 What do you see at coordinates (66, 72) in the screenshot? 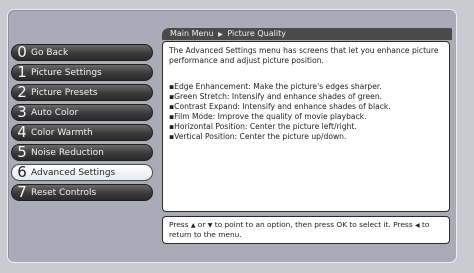
I see `menu-item-label: Picture Settings` at bounding box center [66, 72].